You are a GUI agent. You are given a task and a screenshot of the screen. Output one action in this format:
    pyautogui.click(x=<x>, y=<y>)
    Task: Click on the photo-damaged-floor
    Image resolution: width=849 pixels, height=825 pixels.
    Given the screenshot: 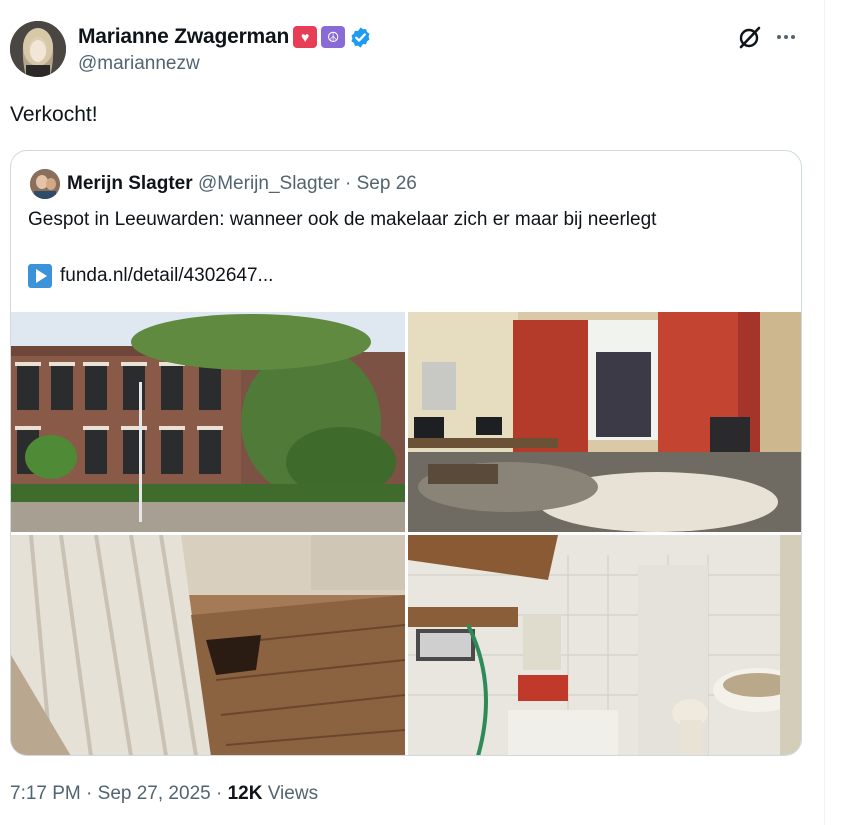 What is the action you would take?
    pyautogui.click(x=208, y=645)
    